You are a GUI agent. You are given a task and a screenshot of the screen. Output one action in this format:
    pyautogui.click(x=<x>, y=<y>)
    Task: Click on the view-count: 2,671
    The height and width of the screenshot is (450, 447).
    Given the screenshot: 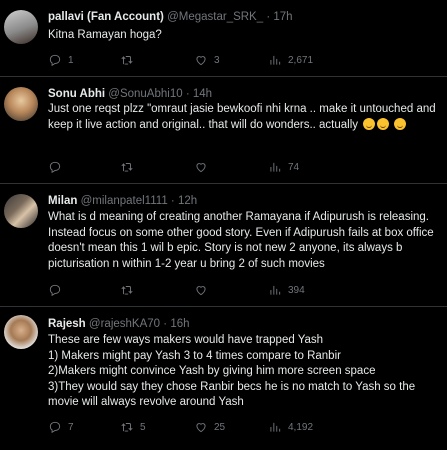 What is the action you would take?
    pyautogui.click(x=301, y=60)
    